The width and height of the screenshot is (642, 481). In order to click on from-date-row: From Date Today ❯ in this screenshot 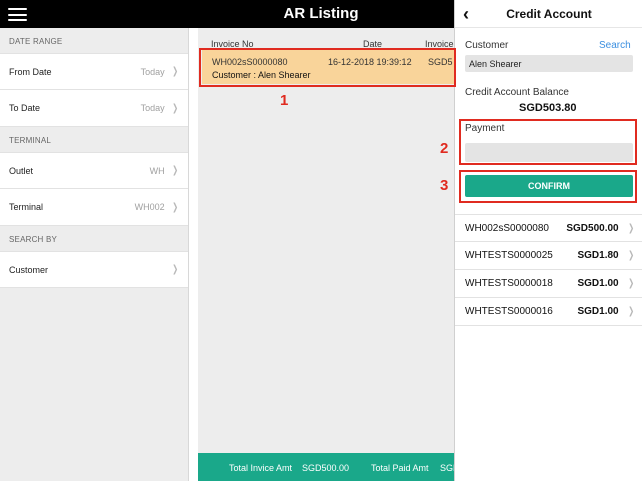, I will do `click(94, 71)`.